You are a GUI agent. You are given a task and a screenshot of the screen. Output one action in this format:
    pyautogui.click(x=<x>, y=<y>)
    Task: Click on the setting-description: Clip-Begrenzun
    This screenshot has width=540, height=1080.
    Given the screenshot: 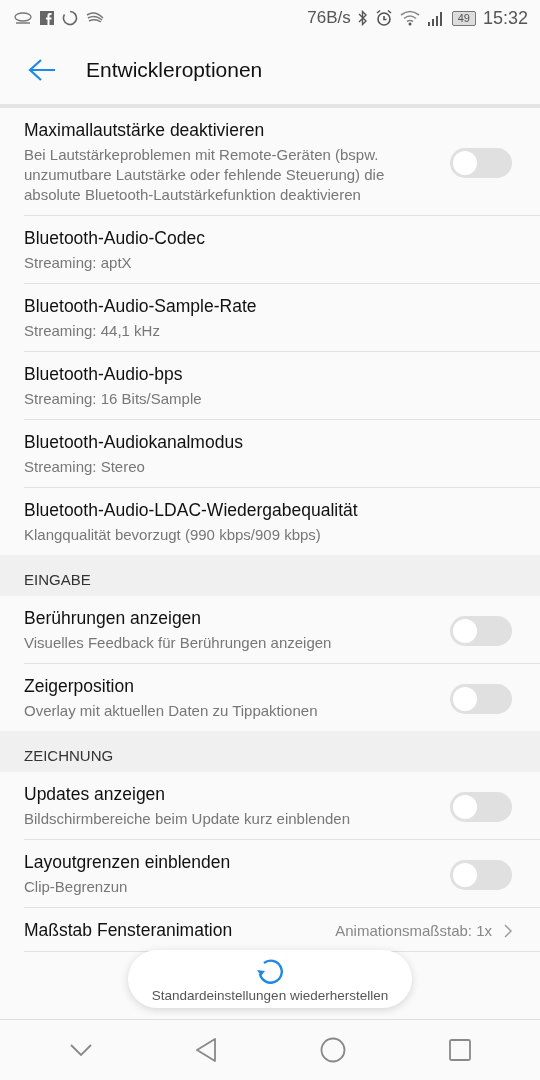 What is the action you would take?
    pyautogui.click(x=76, y=887)
    